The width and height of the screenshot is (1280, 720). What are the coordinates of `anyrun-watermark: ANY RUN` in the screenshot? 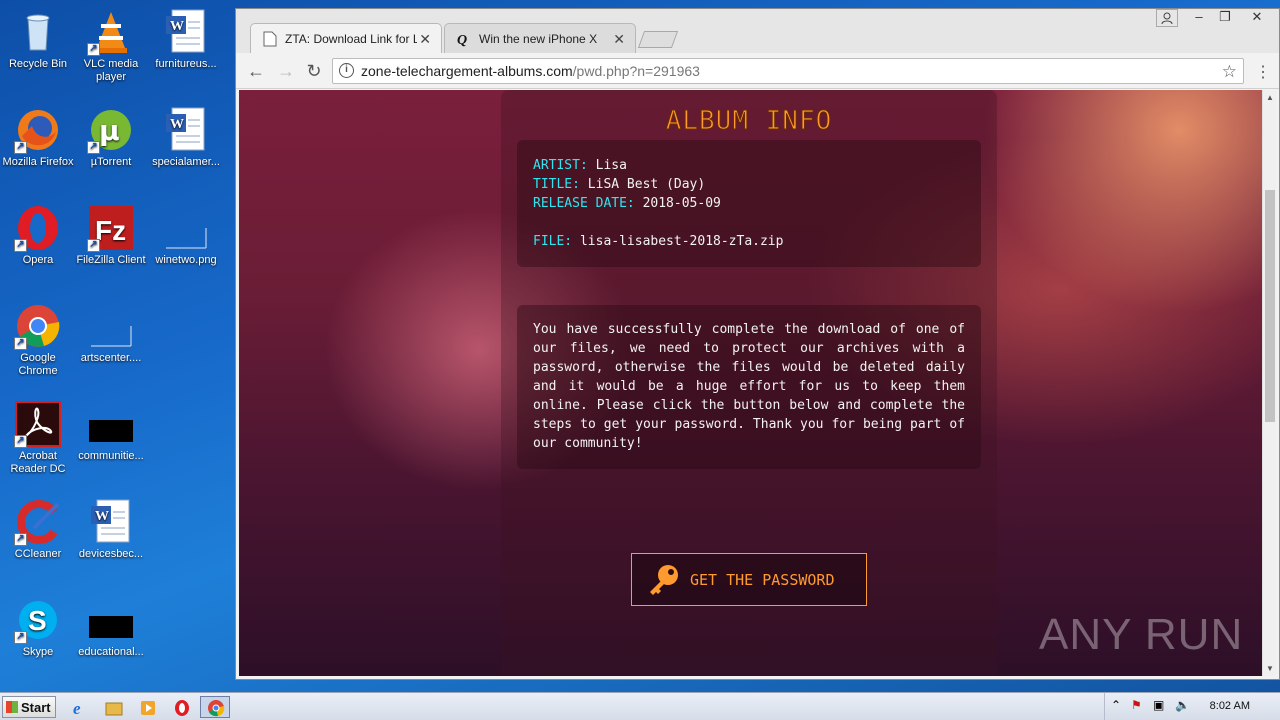 It's located at (1141, 634).